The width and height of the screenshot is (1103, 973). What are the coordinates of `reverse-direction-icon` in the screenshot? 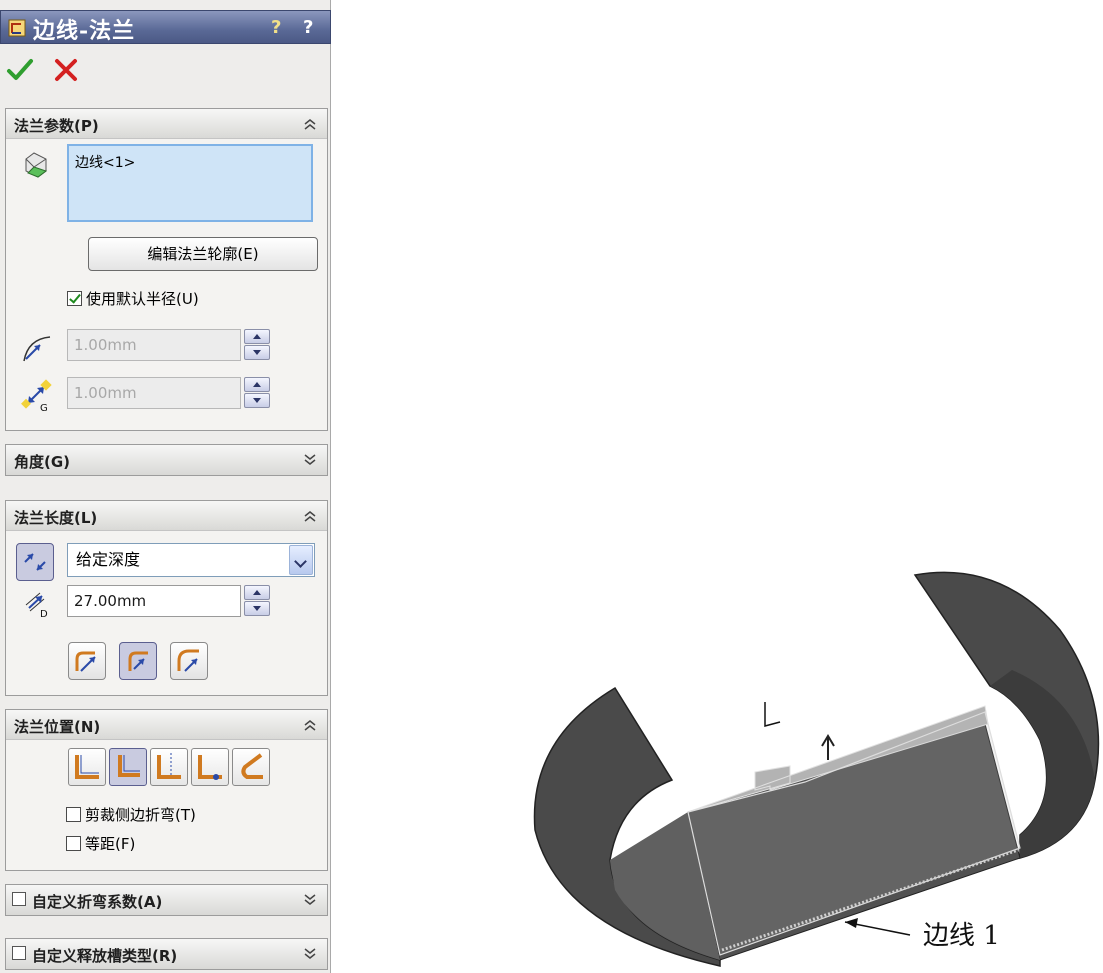 It's located at (35, 562).